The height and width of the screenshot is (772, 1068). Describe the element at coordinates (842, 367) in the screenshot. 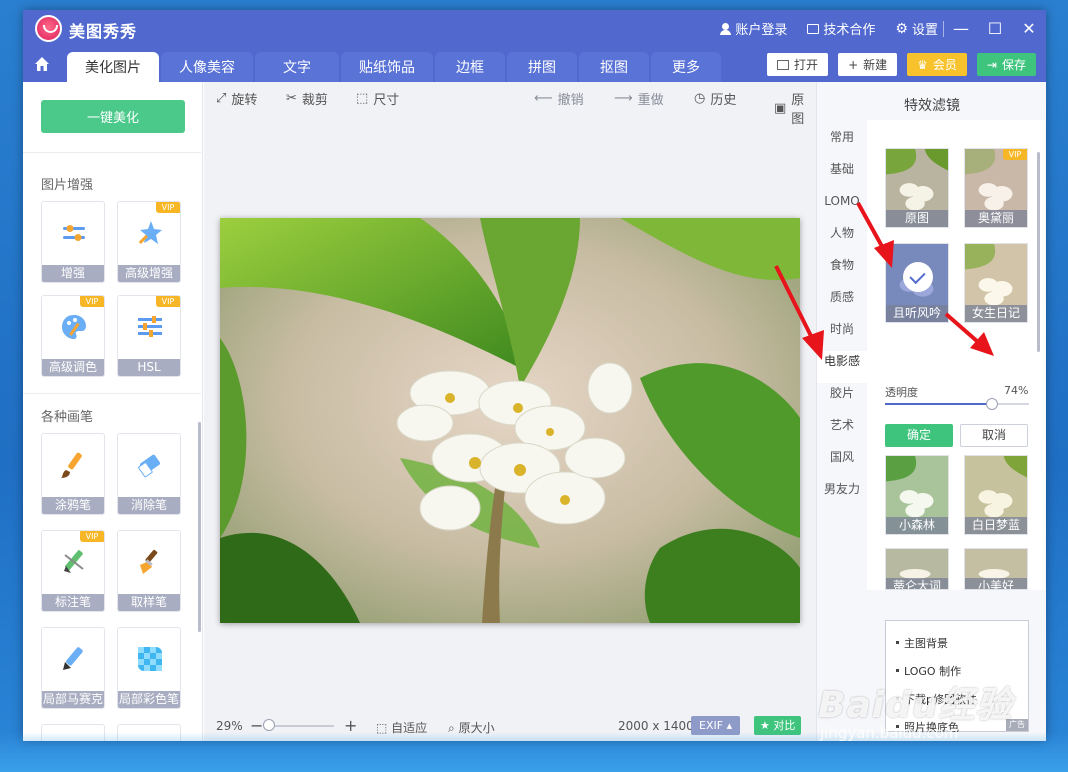

I see `category-item-active: 电影感` at that location.